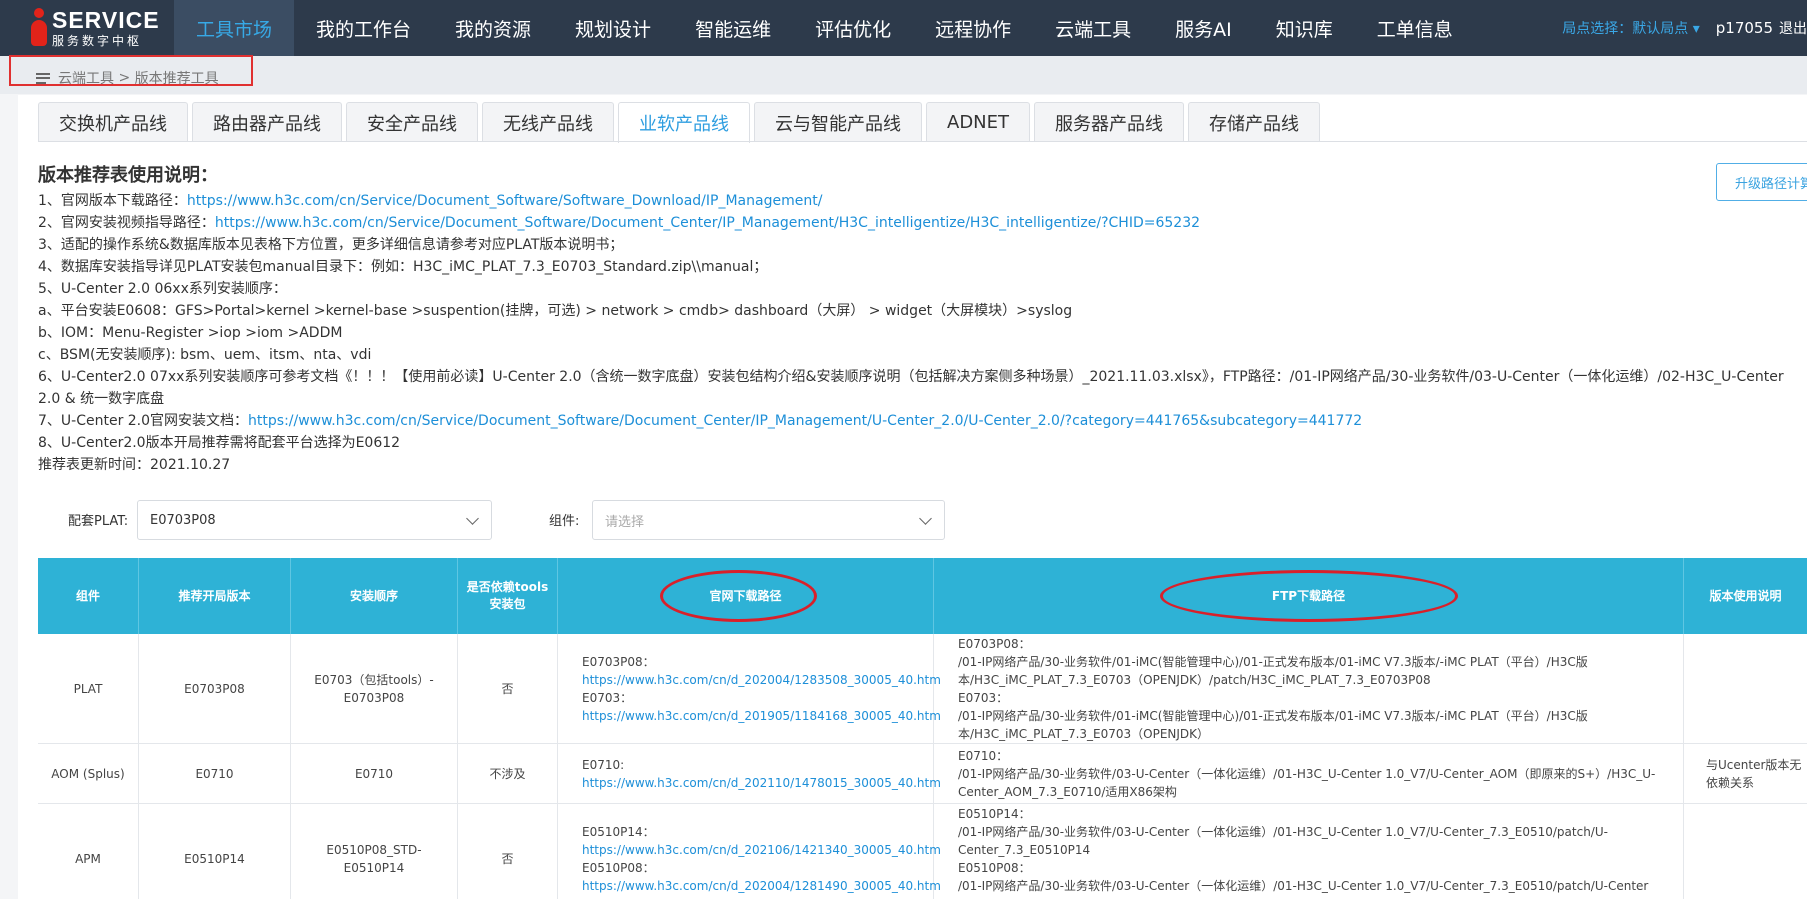 This screenshot has height=899, width=1807. Describe the element at coordinates (412, 122) in the screenshot. I see `tab-security: 安全产品线` at that location.